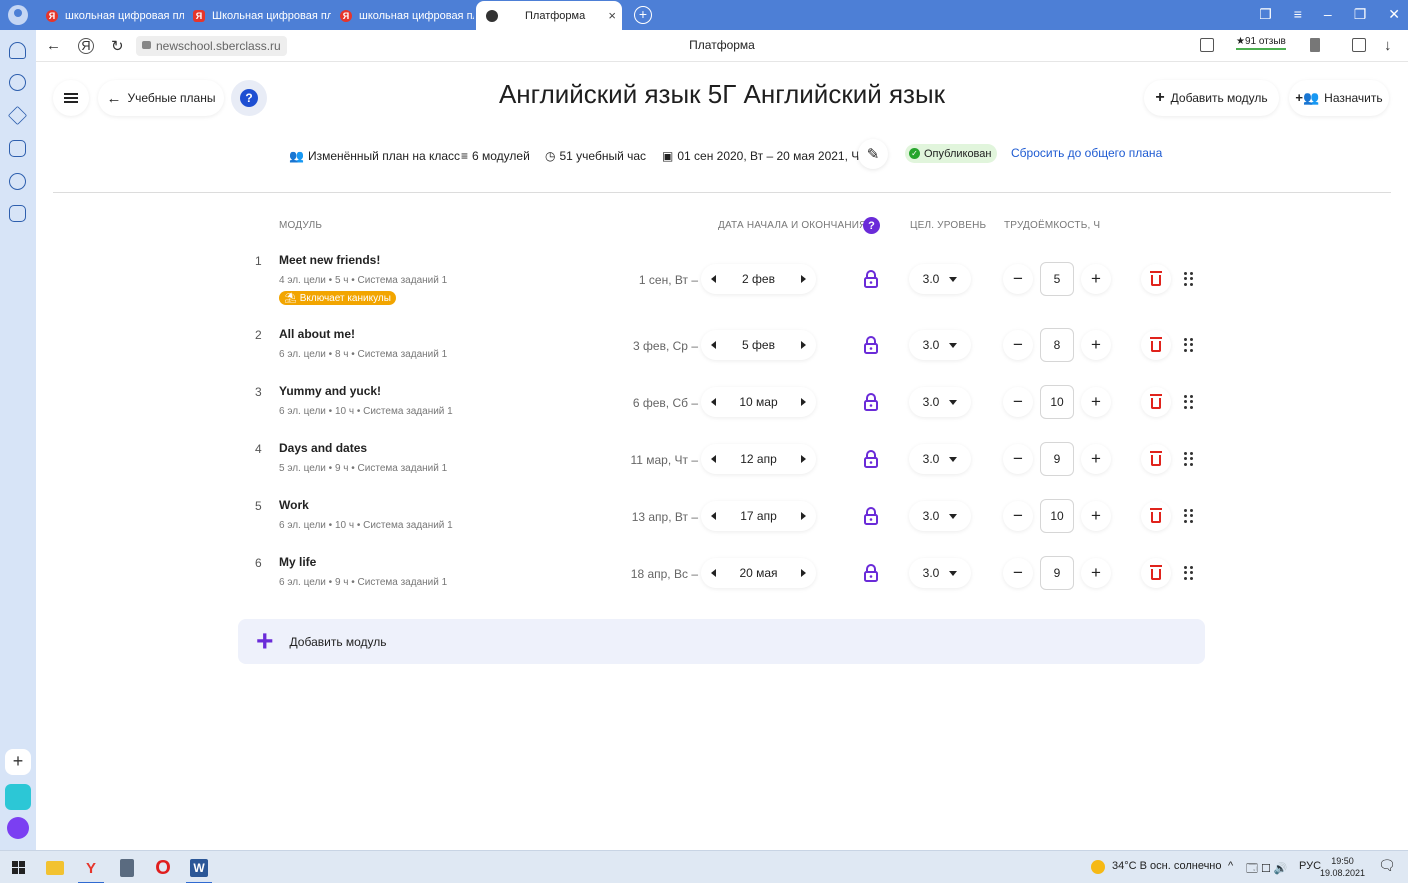 This screenshot has width=1408, height=883. Describe the element at coordinates (258, 15) in the screenshot. I see `browser-tab: Я Школьная цифровая плат` at that location.